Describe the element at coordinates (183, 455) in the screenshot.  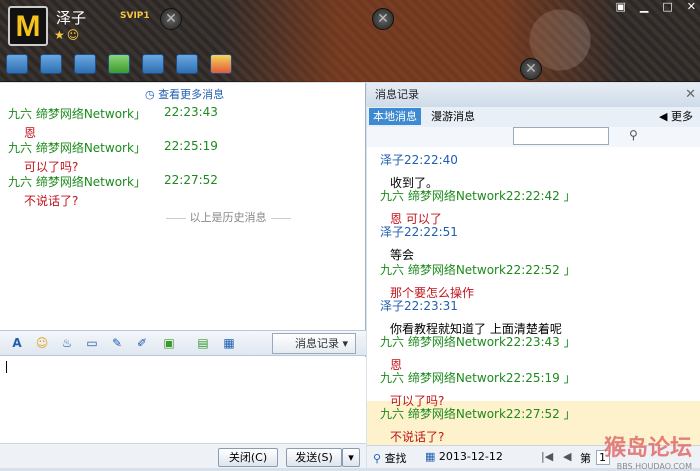
I see `send-bar: 关闭(C) 发送(S) ▾` at that location.